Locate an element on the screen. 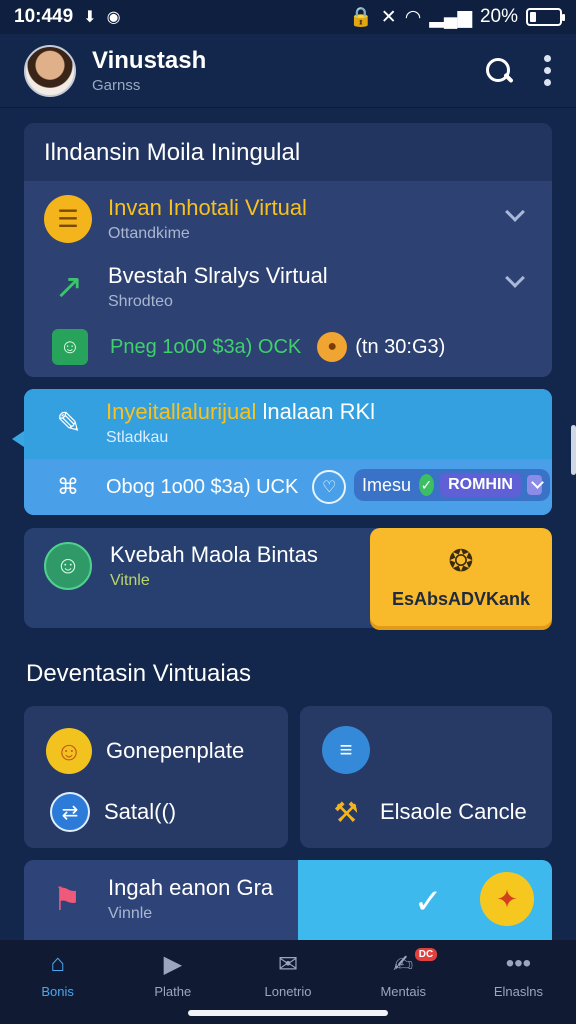 The height and width of the screenshot is (1024, 576). mailbox-icon: ✉ is located at coordinates (288, 964).